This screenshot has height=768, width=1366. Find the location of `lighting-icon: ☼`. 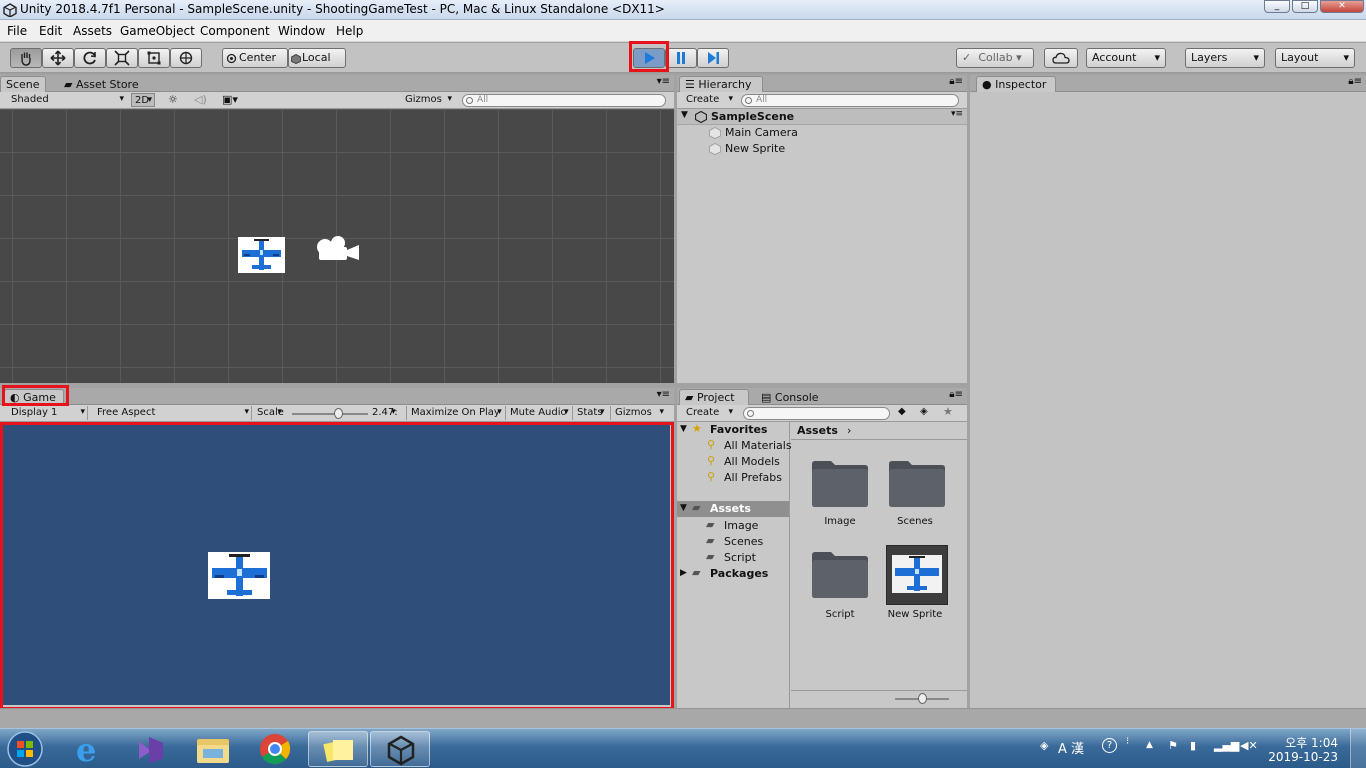

lighting-icon: ☼ is located at coordinates (173, 99).